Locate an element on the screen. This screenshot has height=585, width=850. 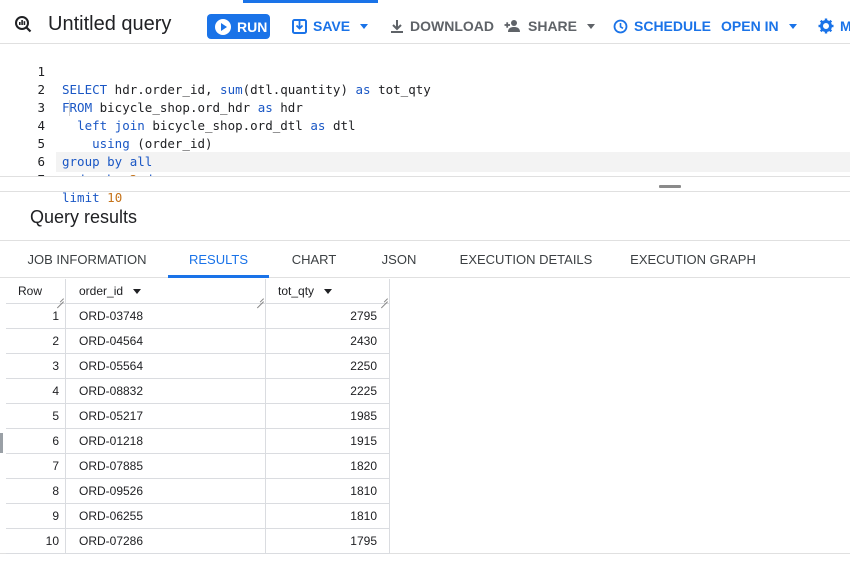
code-line: 4 using (order_id) is located at coordinates (425, 125).